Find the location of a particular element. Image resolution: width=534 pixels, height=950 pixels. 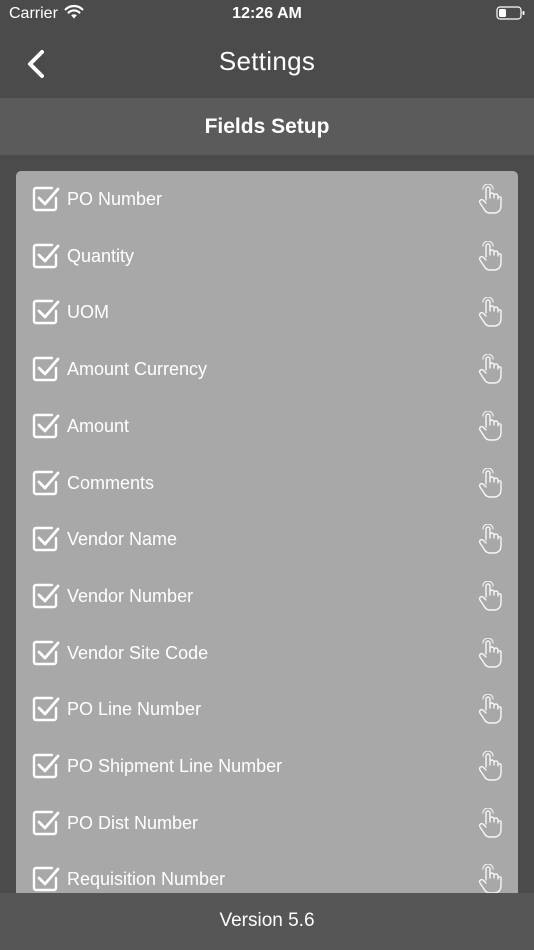

field-row: Quantity is located at coordinates (267, 256).